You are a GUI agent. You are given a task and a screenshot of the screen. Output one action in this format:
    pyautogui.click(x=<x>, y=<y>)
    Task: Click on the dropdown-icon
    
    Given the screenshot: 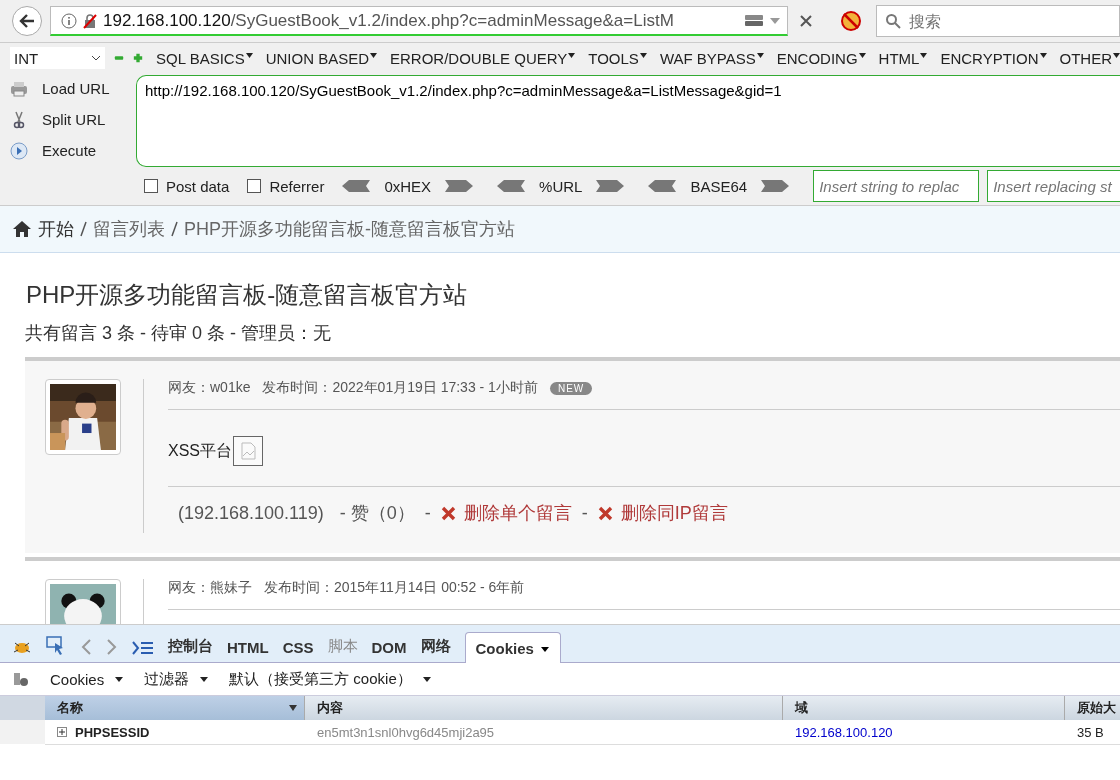 What is the action you would take?
    pyautogui.click(x=775, y=20)
    